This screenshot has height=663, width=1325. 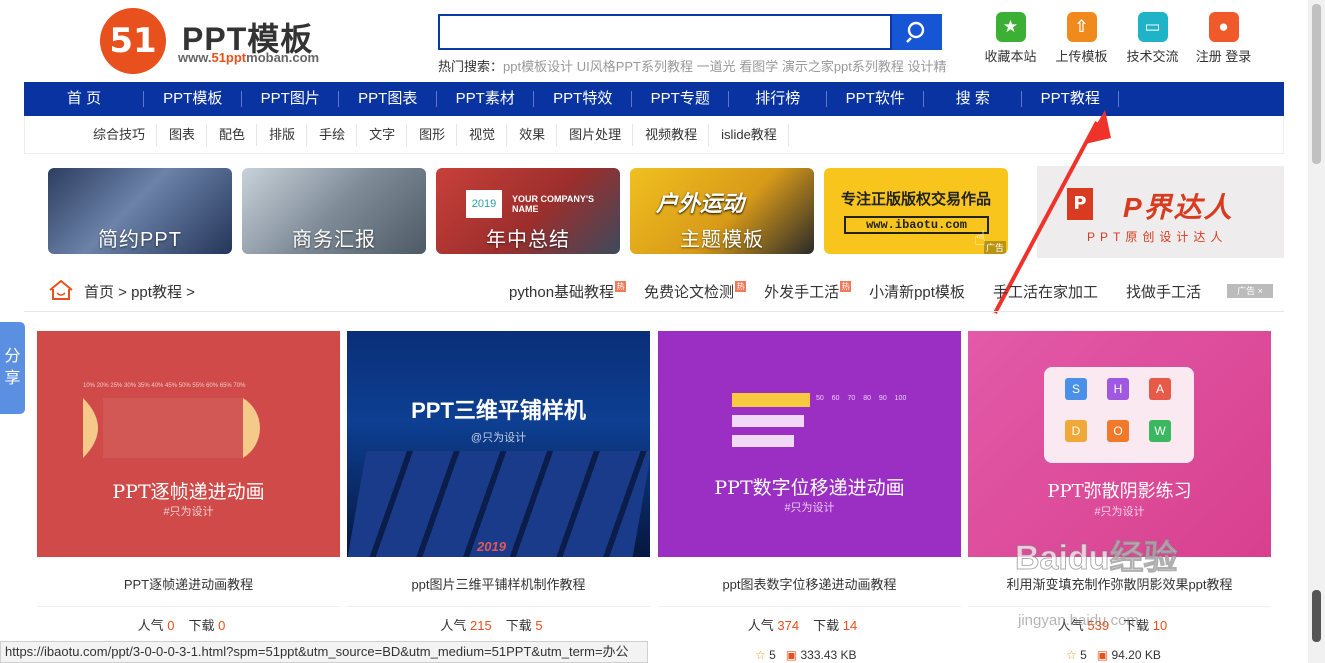 I want to click on hot-search-label: 热门搜索：, so click(x=471, y=66).